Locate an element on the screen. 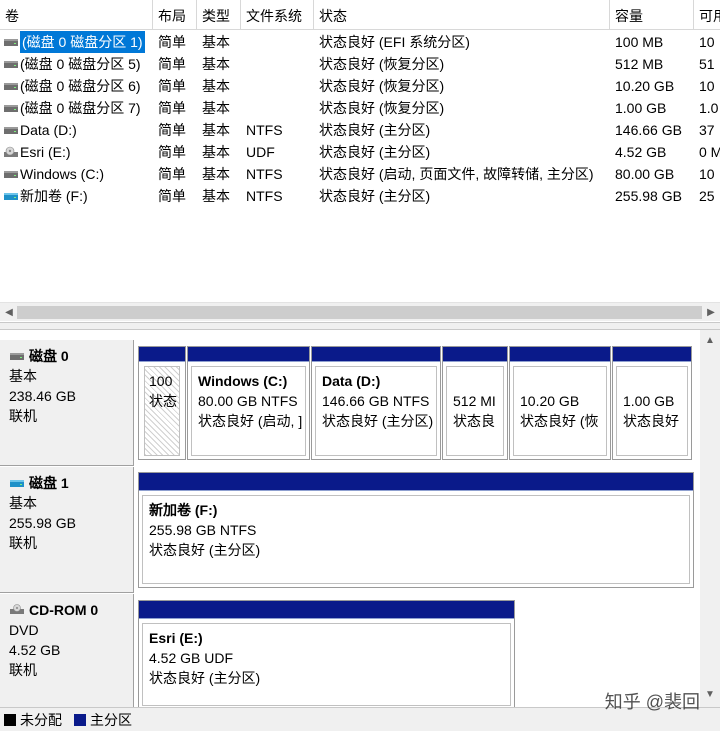  volume-name-text: Data (D:) is located at coordinates (48, 130).